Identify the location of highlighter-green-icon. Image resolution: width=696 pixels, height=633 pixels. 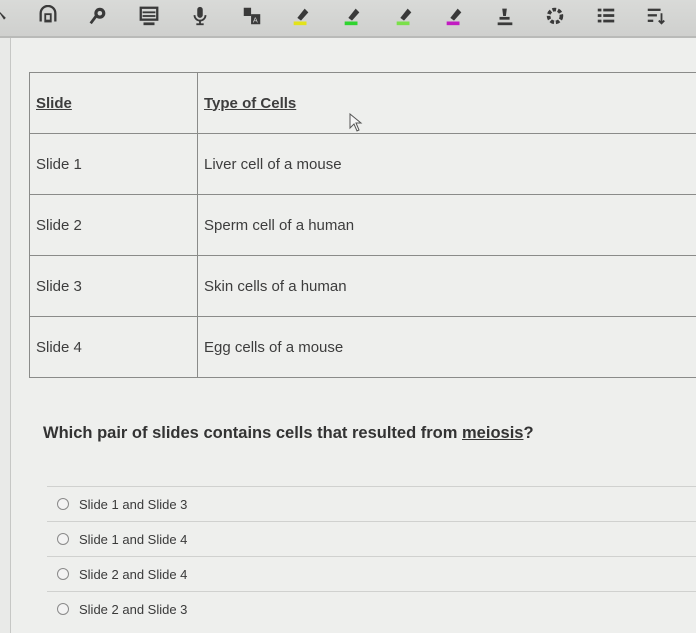
(352, 16).